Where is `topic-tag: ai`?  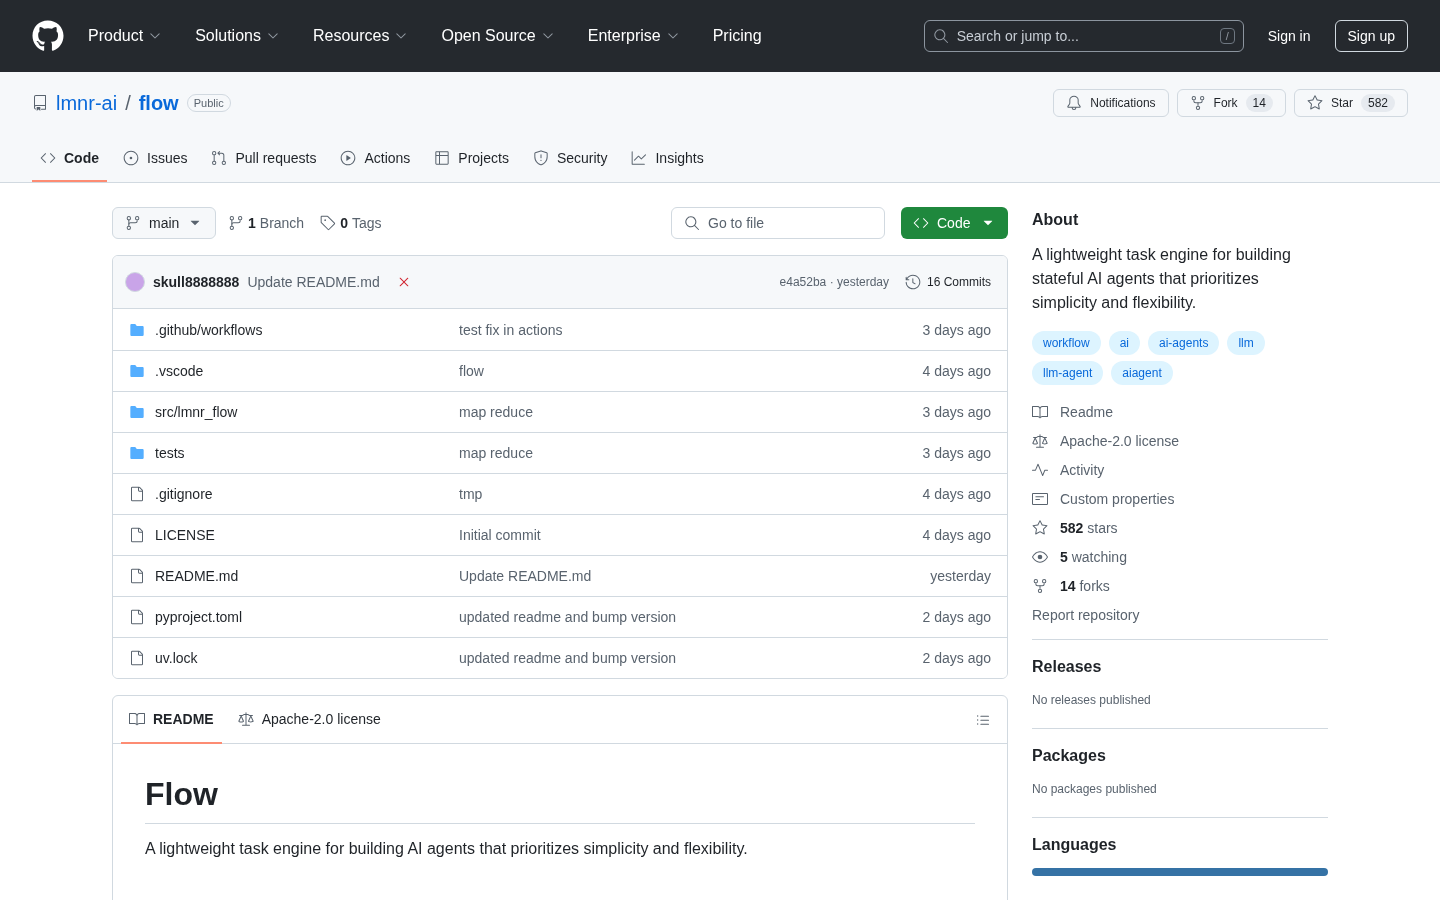
topic-tag: ai is located at coordinates (1124, 343).